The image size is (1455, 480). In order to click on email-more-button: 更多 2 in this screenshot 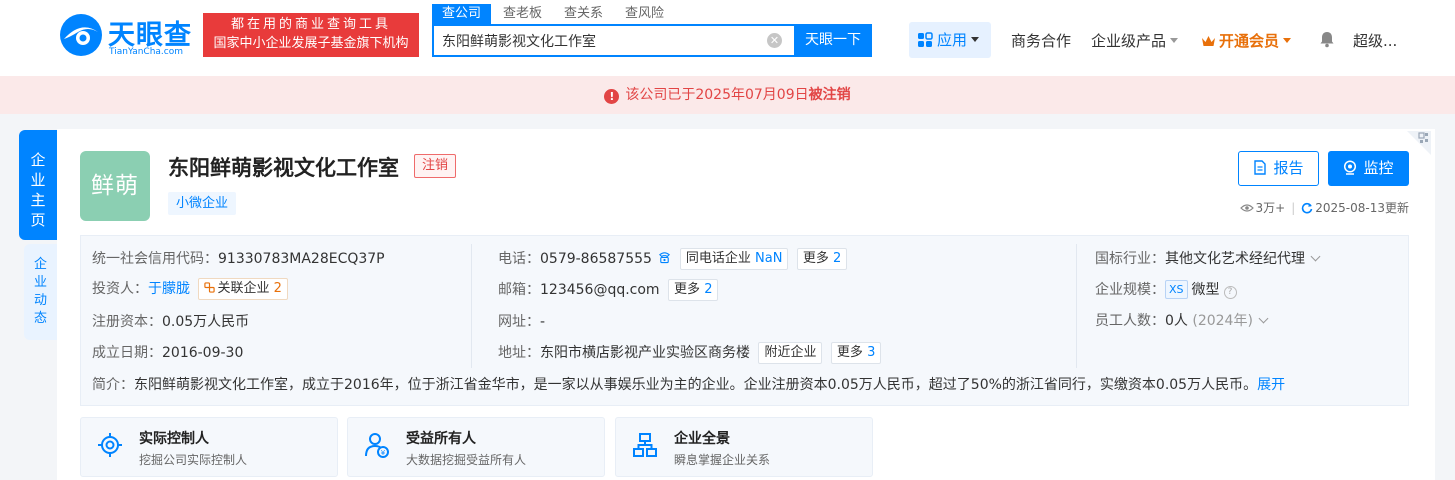, I will do `click(693, 290)`.